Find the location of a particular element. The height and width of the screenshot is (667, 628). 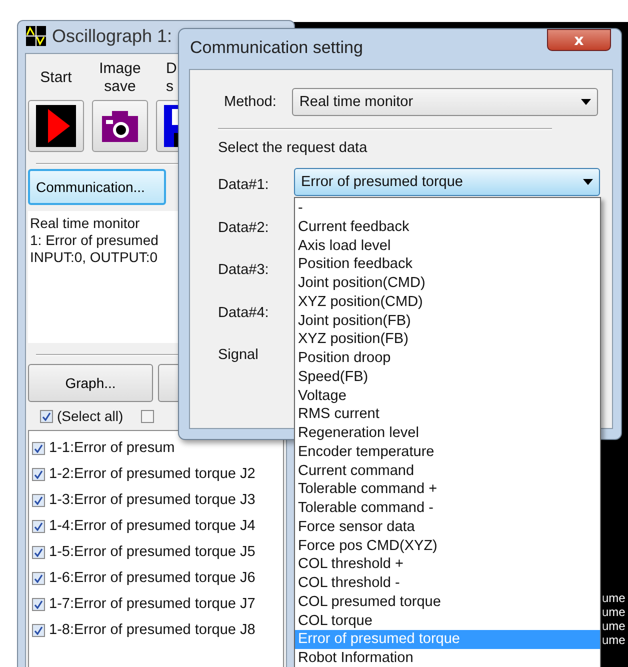

tool-label: Image save is located at coordinates (120, 78).